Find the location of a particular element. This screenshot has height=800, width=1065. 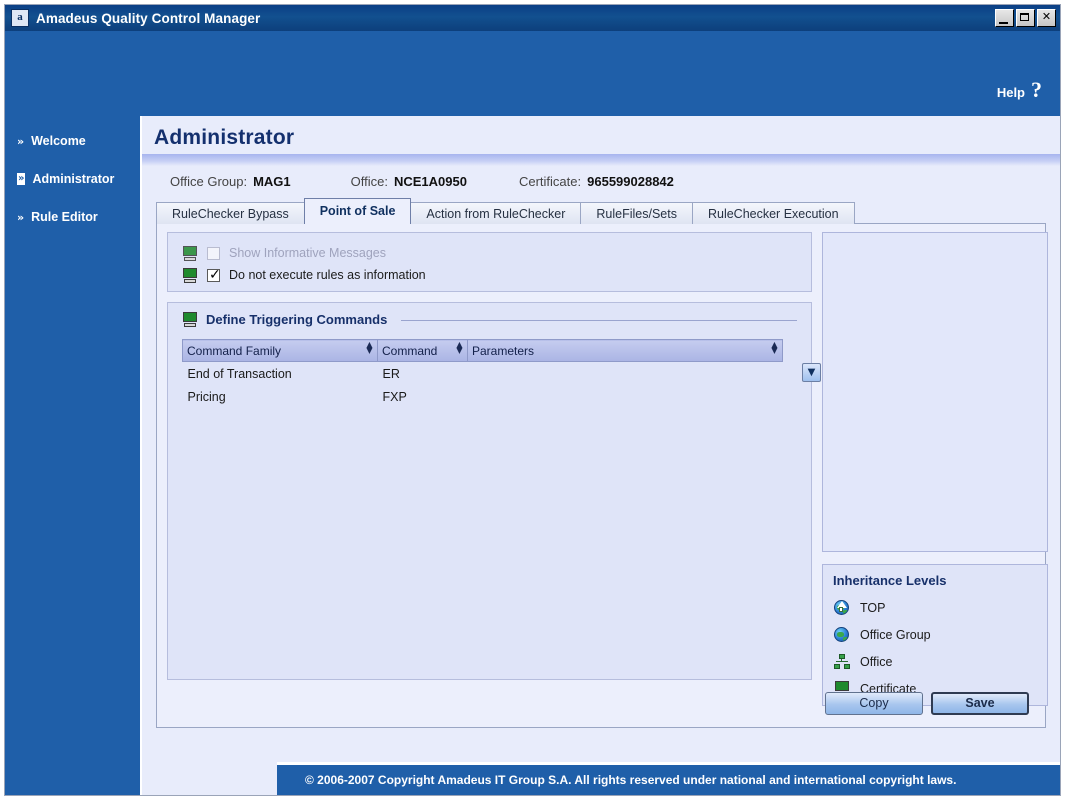

office-group-label: Office Group: is located at coordinates (209, 181).